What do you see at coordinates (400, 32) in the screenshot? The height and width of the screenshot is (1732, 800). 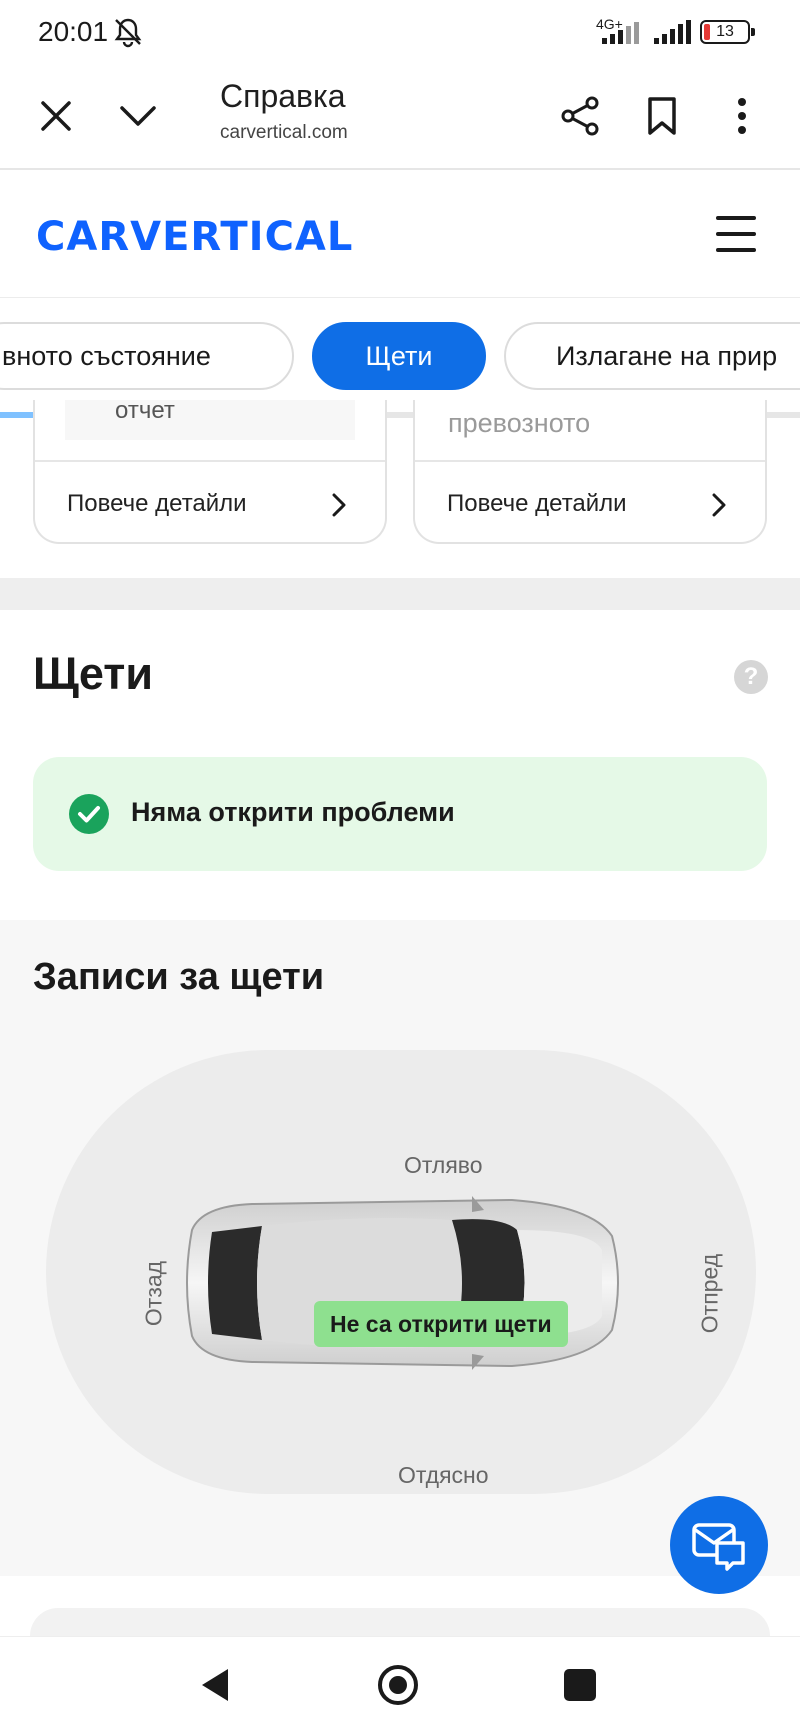 I see `status-bar: 20:01 4G+ 13` at bounding box center [400, 32].